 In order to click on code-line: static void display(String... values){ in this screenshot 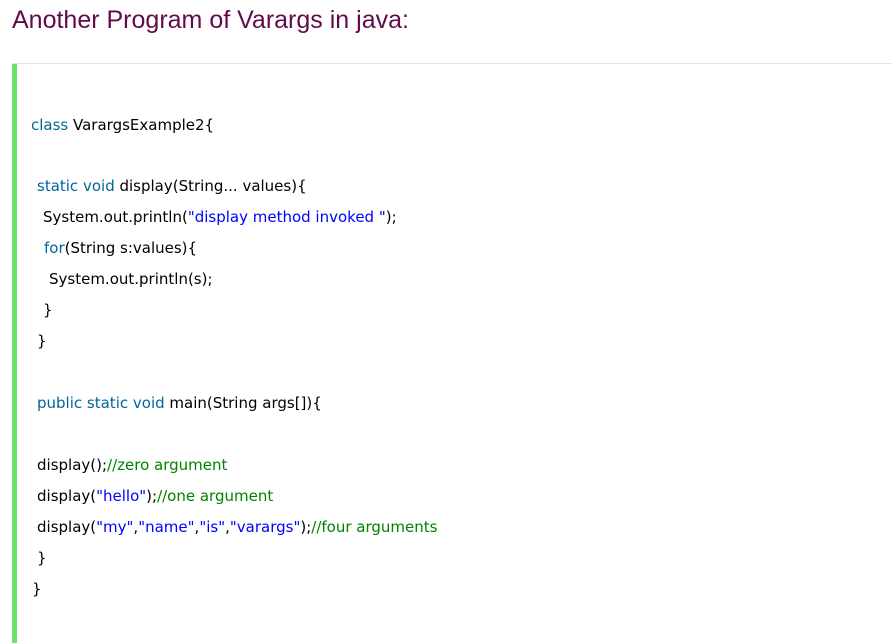, I will do `click(172, 186)`.